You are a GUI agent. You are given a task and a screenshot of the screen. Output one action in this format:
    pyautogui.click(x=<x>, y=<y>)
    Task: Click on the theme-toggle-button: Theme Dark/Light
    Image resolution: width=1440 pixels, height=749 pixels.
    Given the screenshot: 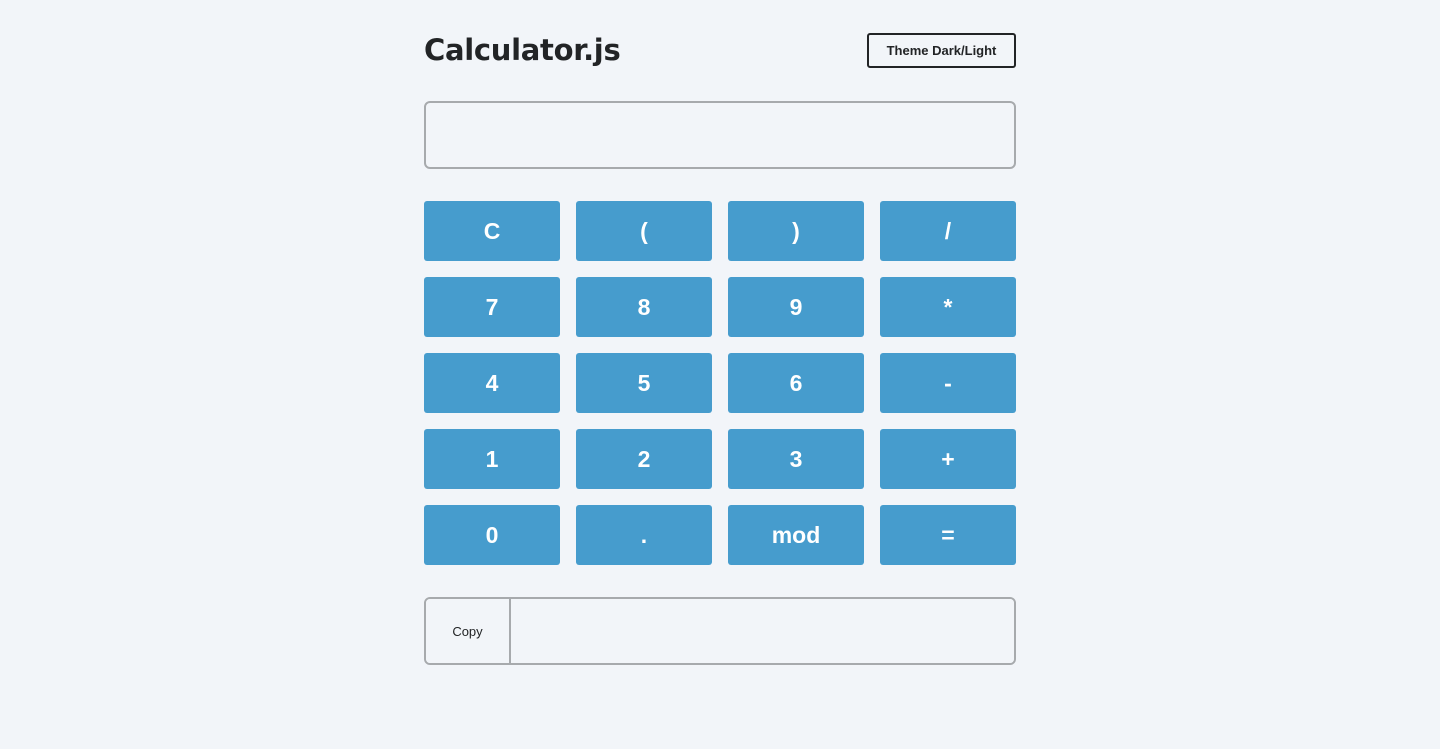 What is the action you would take?
    pyautogui.click(x=941, y=50)
    